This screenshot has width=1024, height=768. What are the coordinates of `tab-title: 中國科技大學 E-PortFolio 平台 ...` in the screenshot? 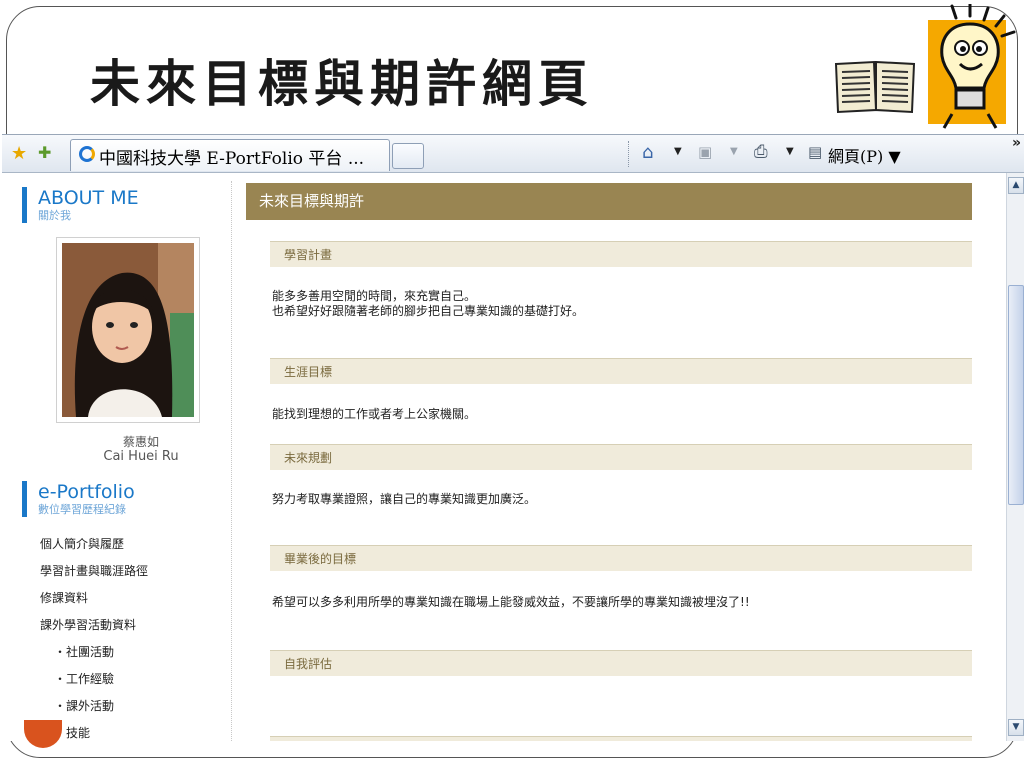 It's located at (232, 159).